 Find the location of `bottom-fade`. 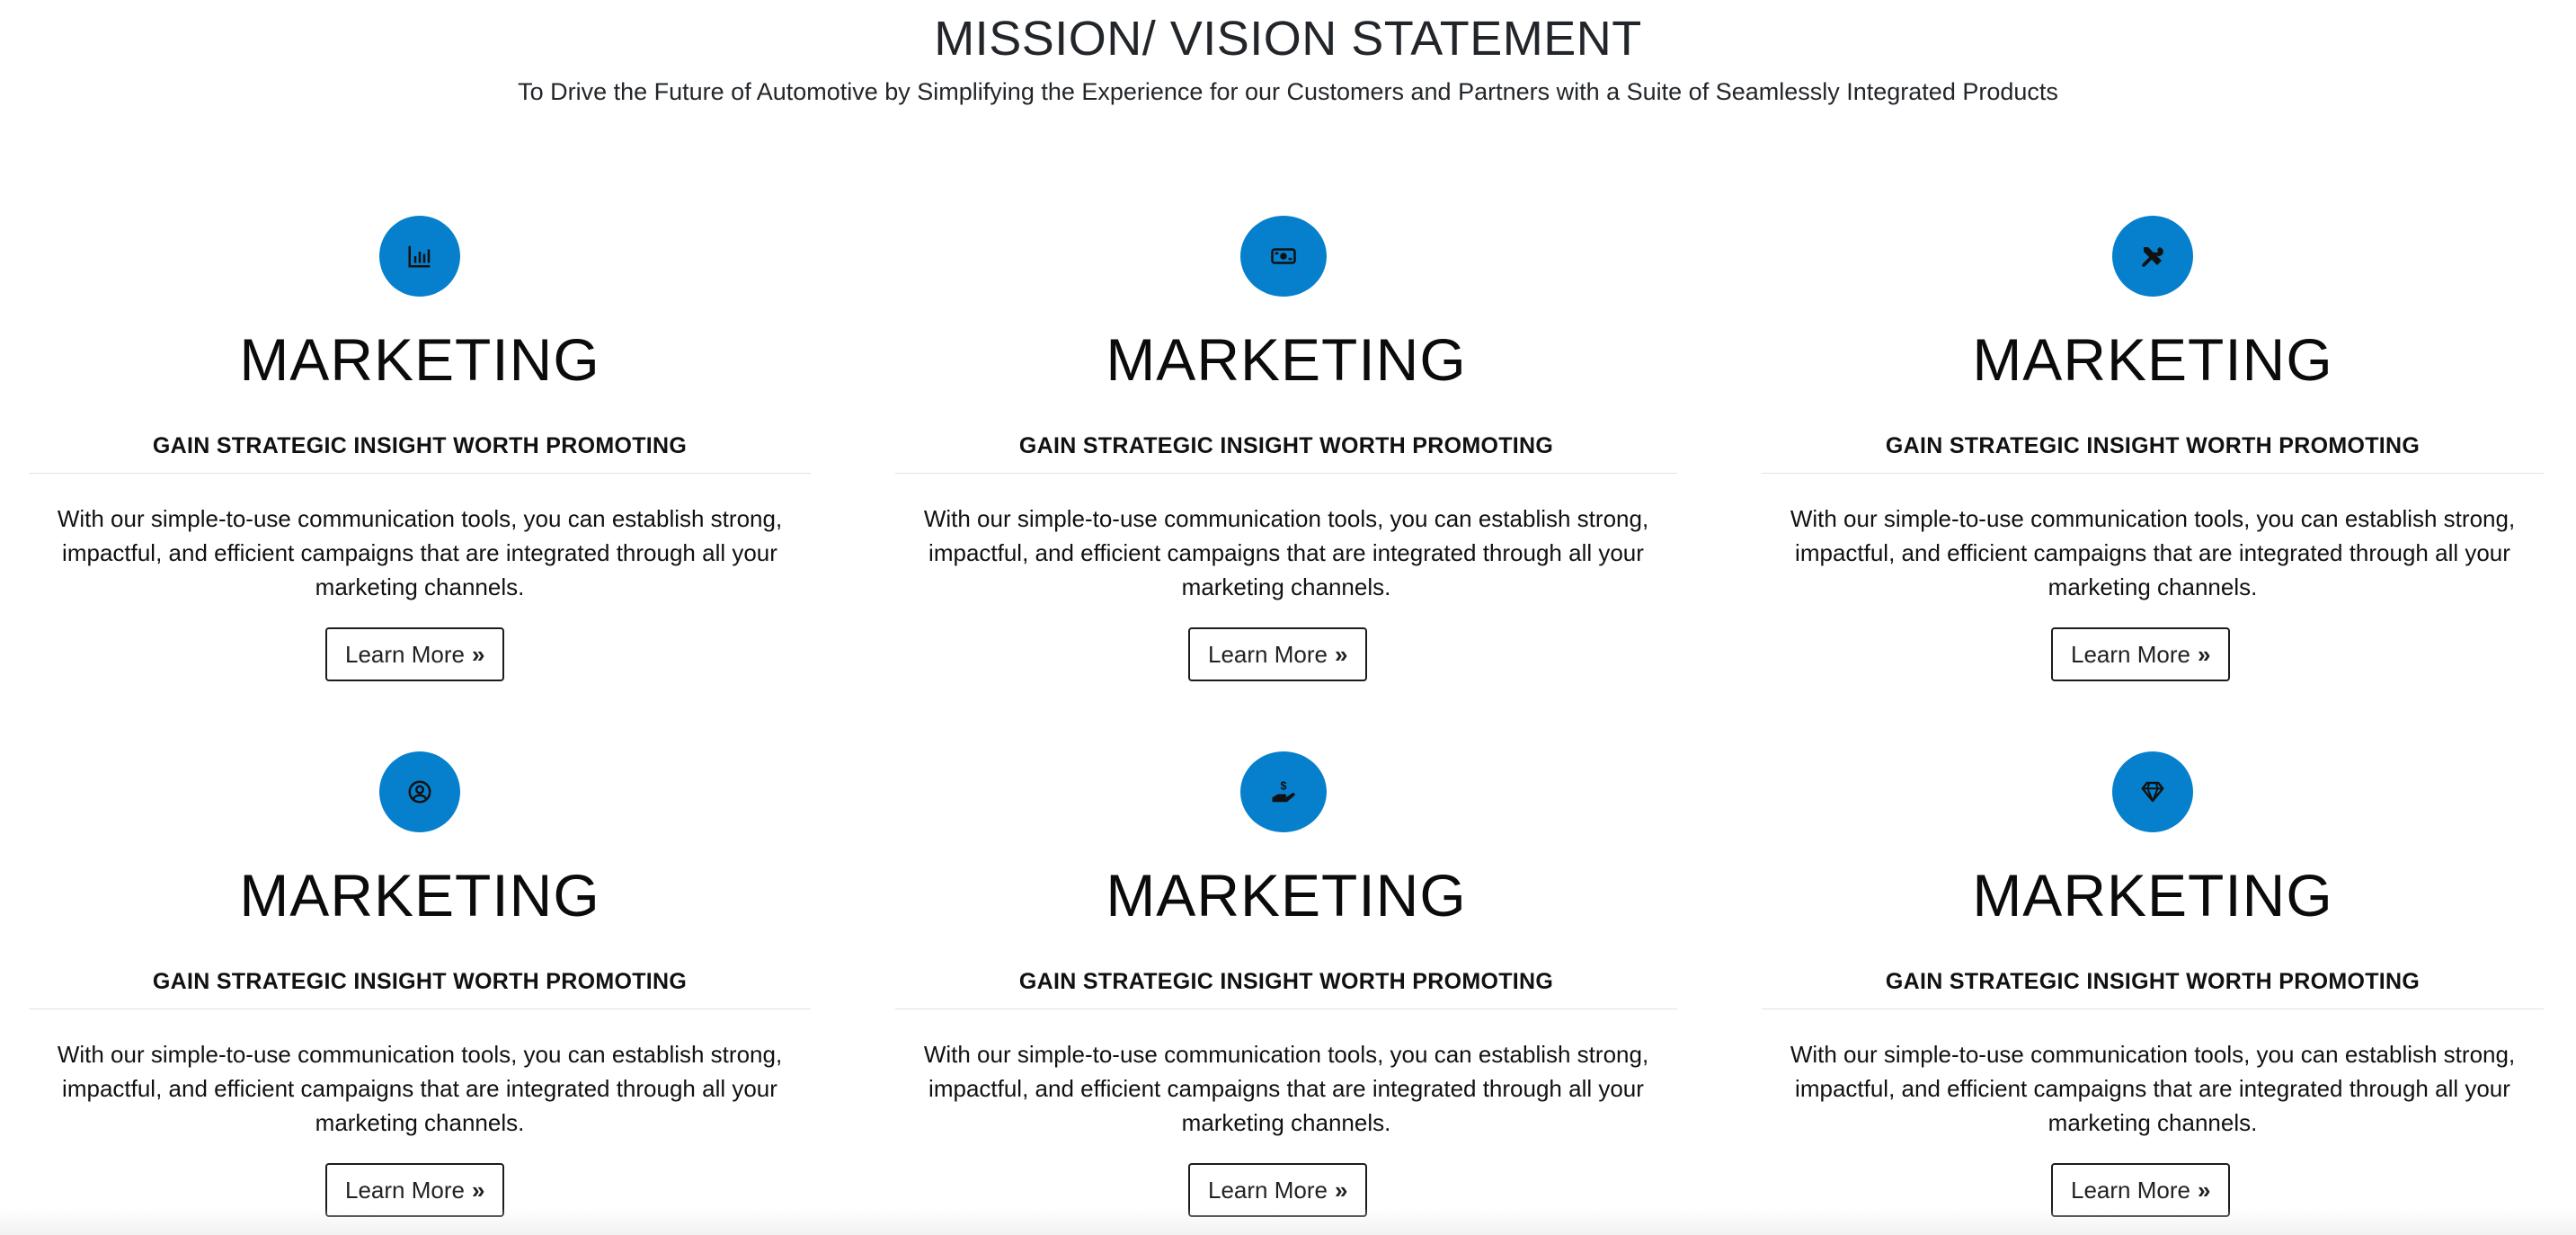

bottom-fade is located at coordinates (1288, 1221).